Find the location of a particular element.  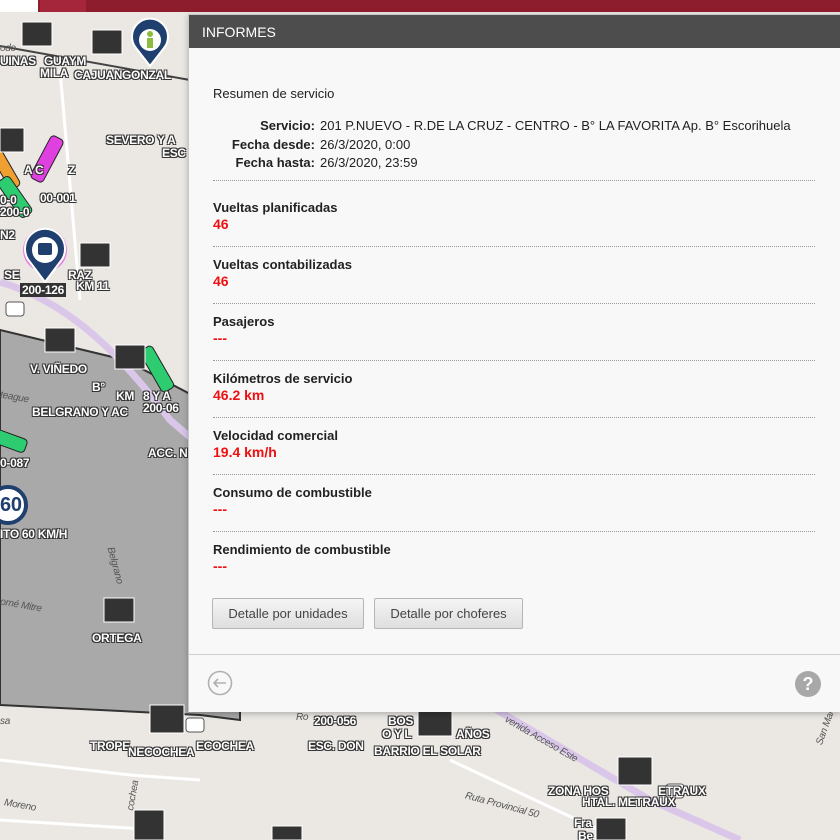

map-label-anos: AÑOS is located at coordinates (473, 734).